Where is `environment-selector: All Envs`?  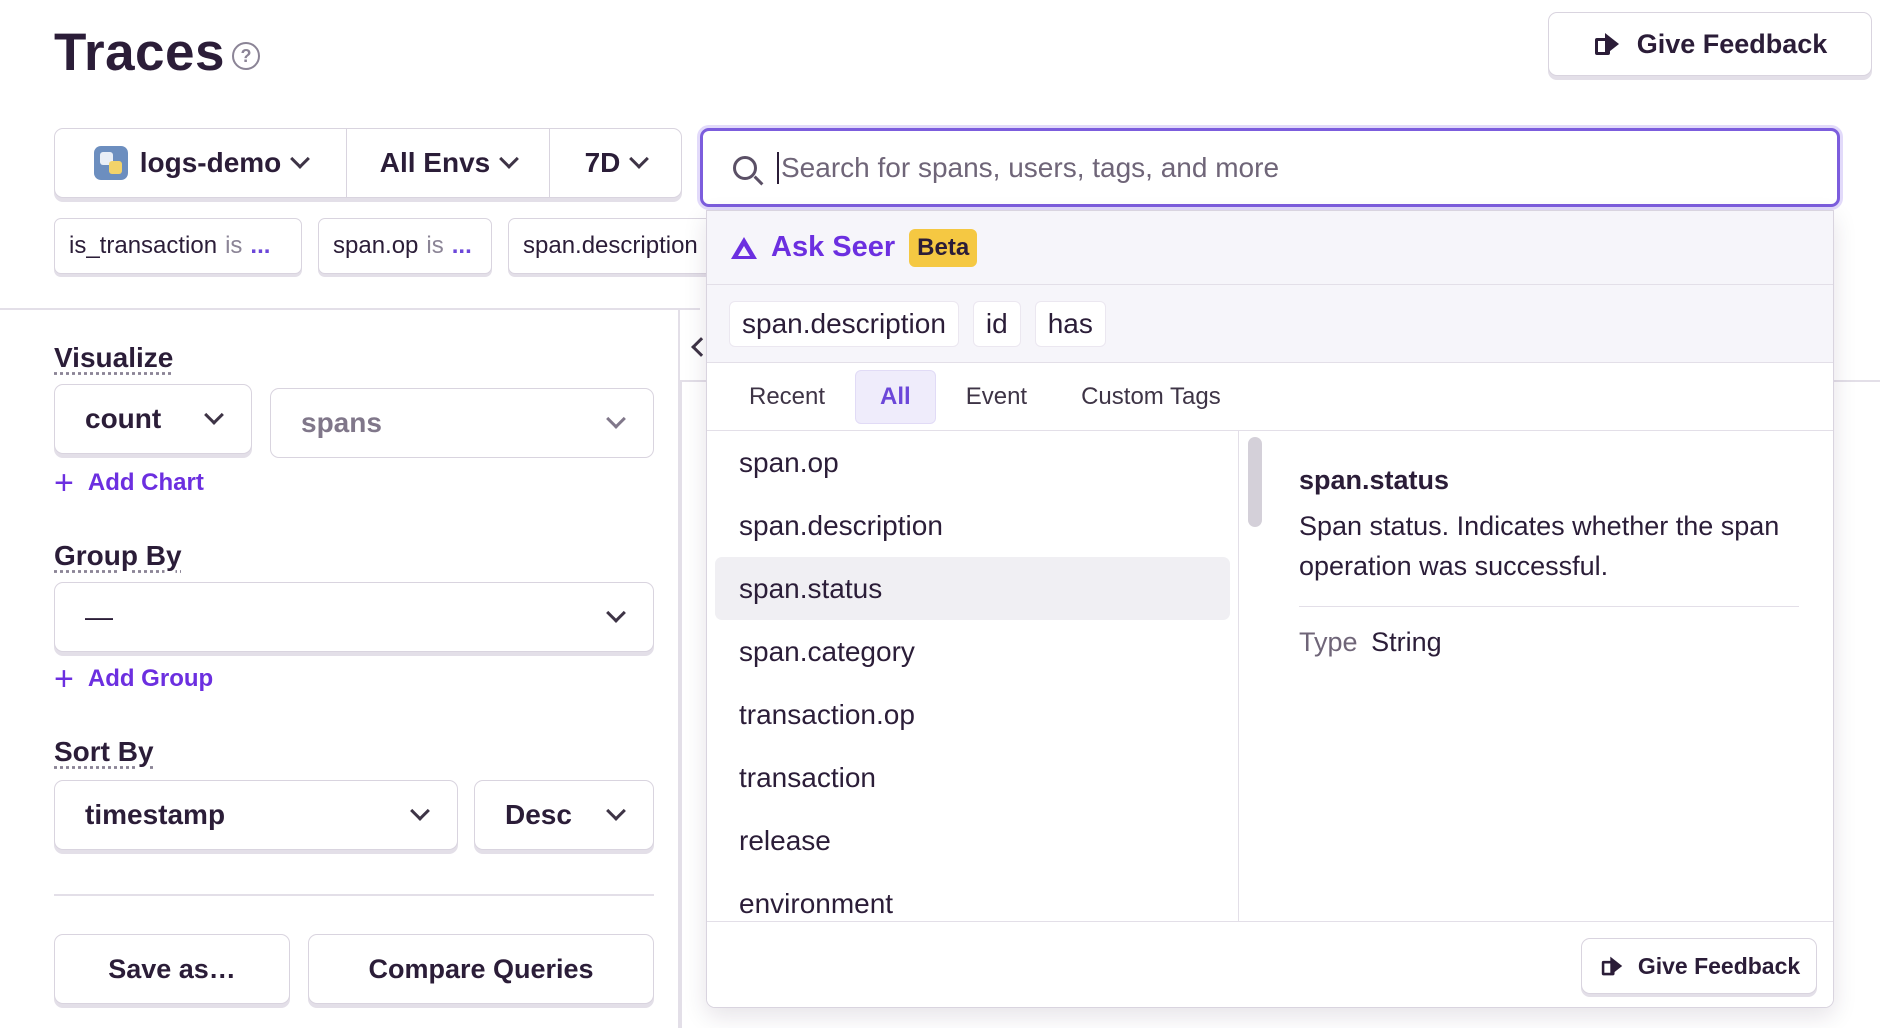
environment-selector: All Envs is located at coordinates (448, 163).